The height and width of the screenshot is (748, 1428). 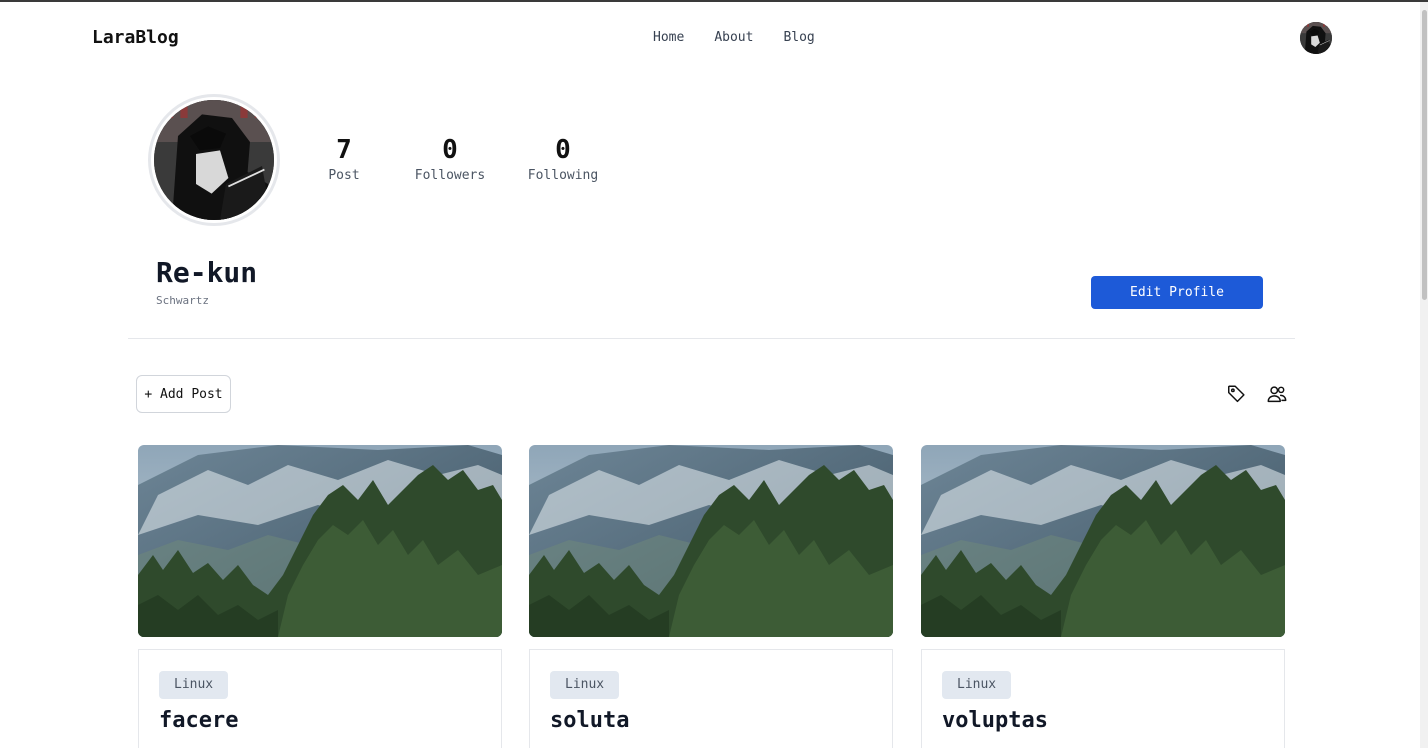 What do you see at coordinates (207, 272) in the screenshot?
I see `profile-name: Re-kun` at bounding box center [207, 272].